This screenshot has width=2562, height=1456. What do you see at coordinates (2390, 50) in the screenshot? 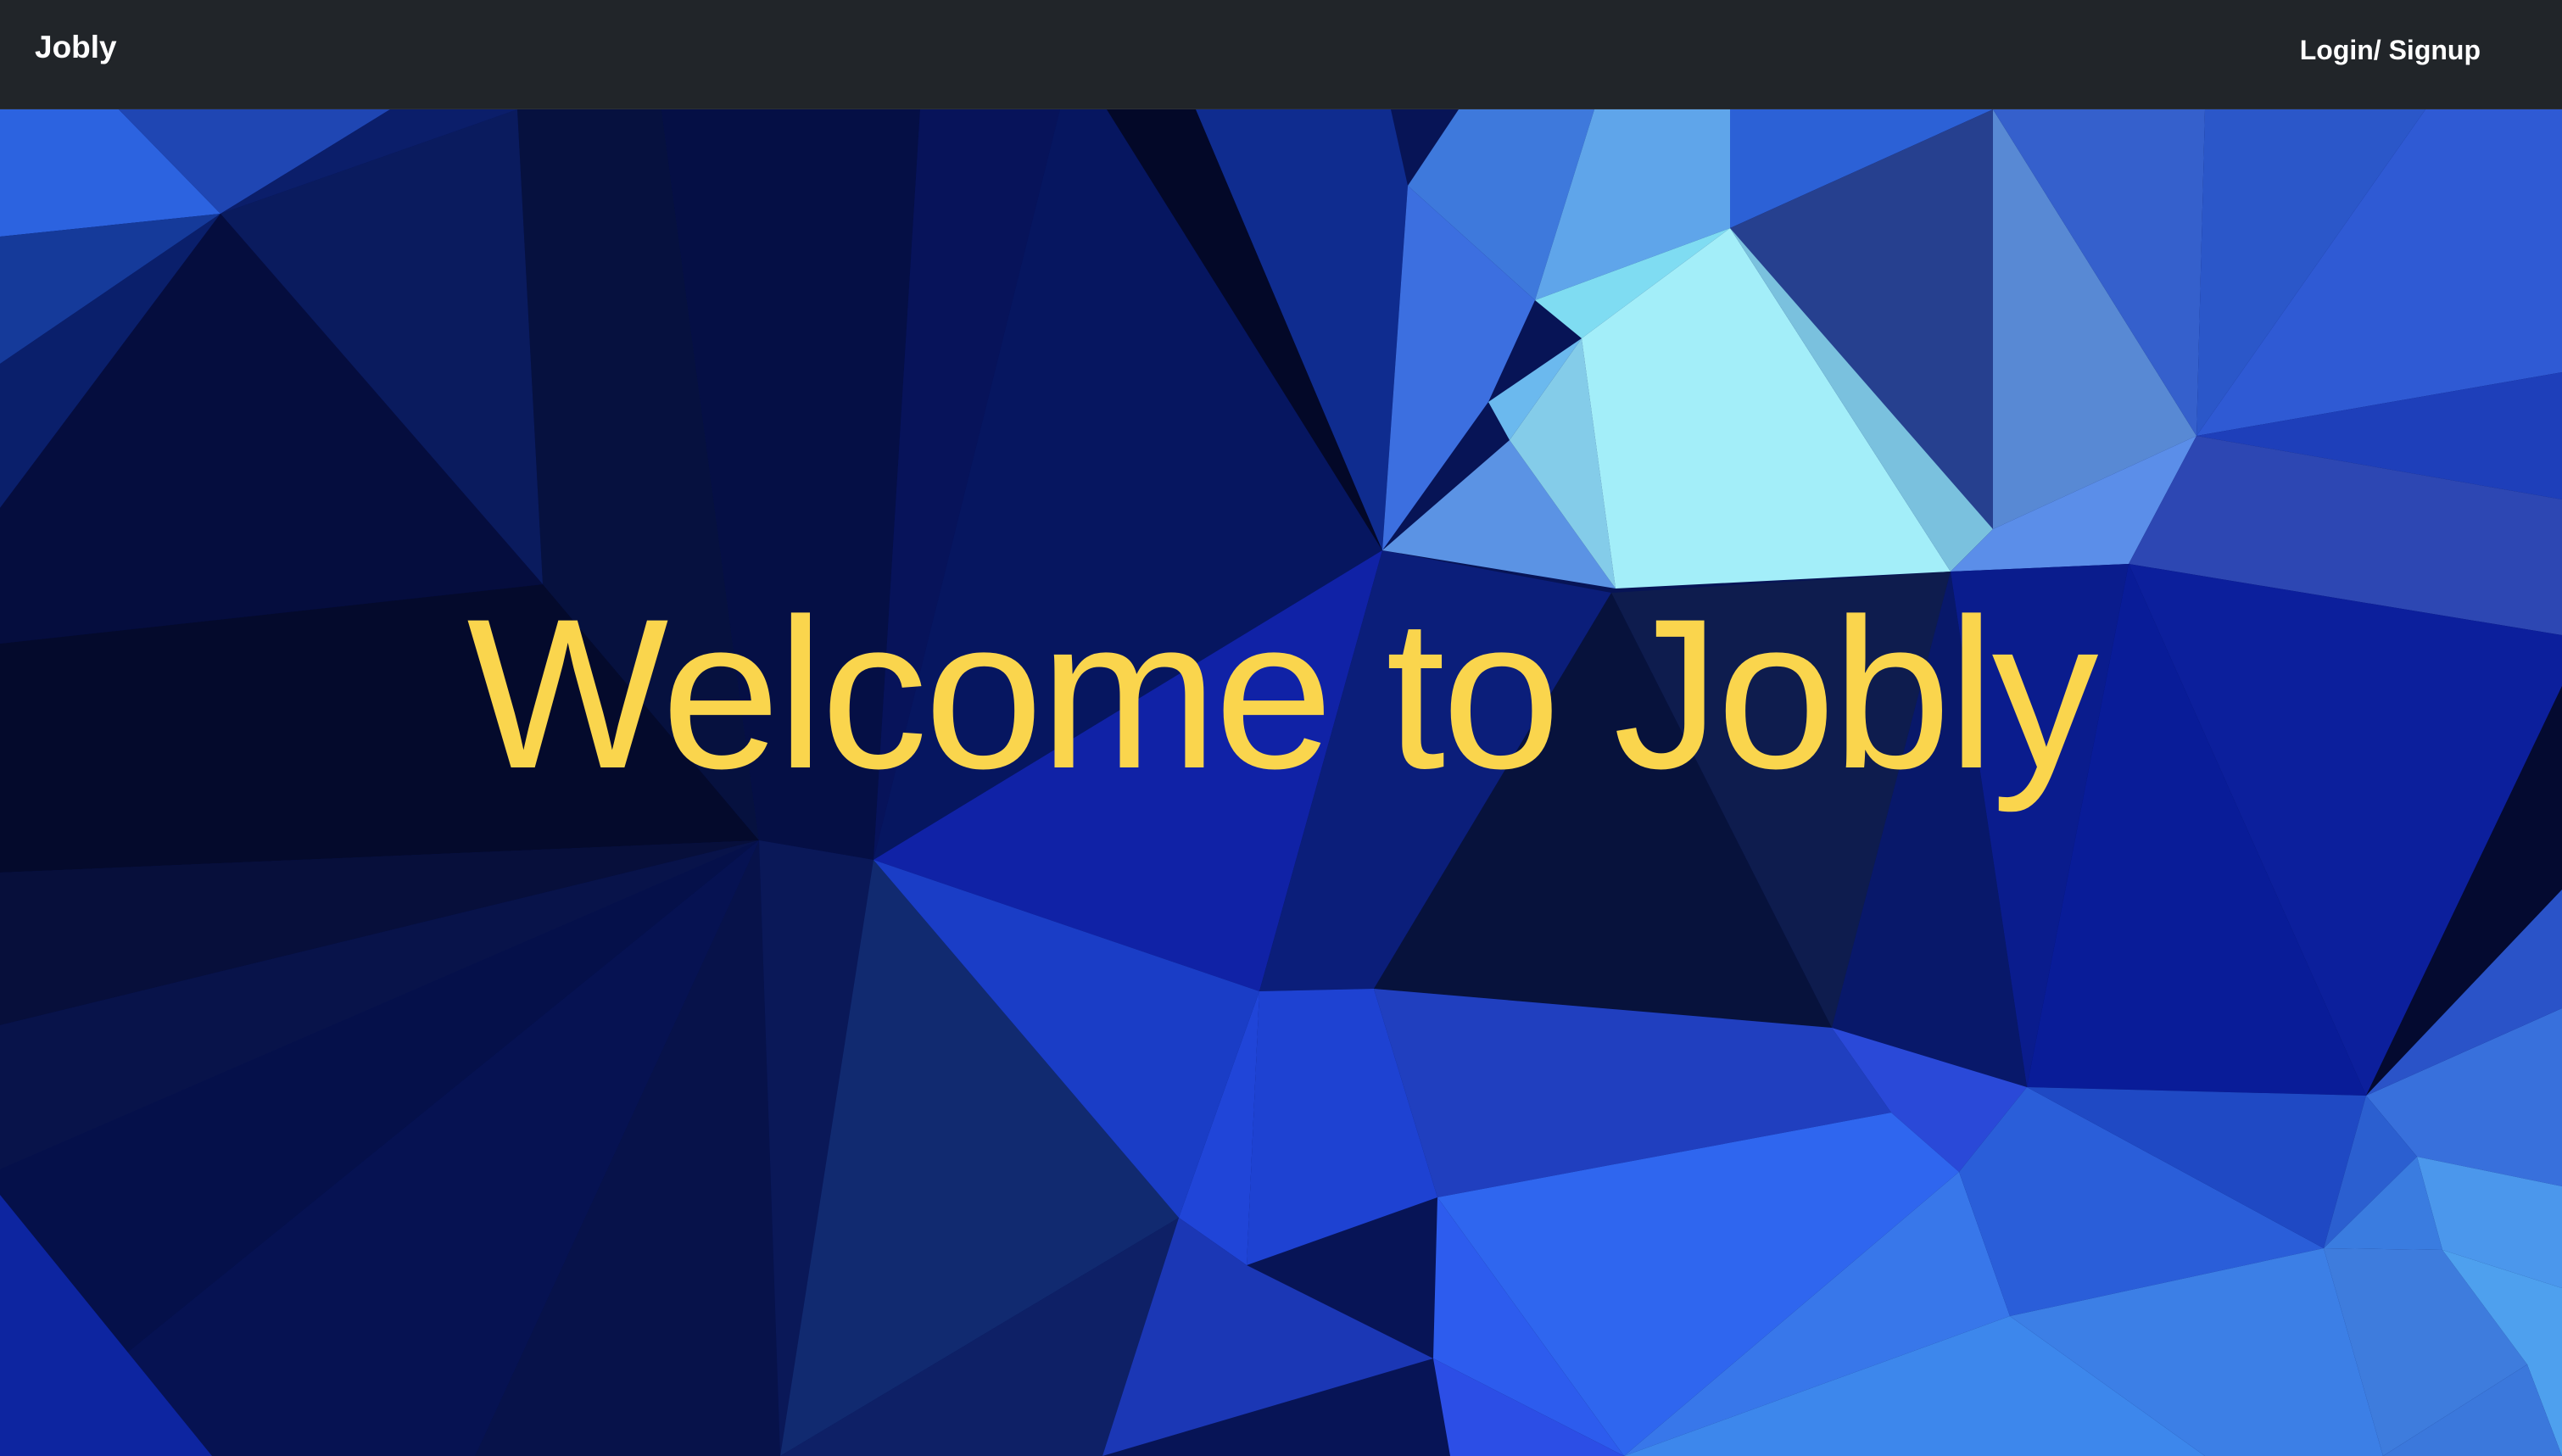
I see `login-signup-link: Login/ Signup` at bounding box center [2390, 50].